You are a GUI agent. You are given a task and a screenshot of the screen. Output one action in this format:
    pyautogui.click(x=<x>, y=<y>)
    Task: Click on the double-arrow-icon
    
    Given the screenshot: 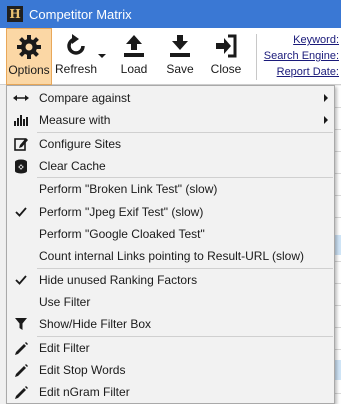 What is the action you would take?
    pyautogui.click(x=21, y=98)
    